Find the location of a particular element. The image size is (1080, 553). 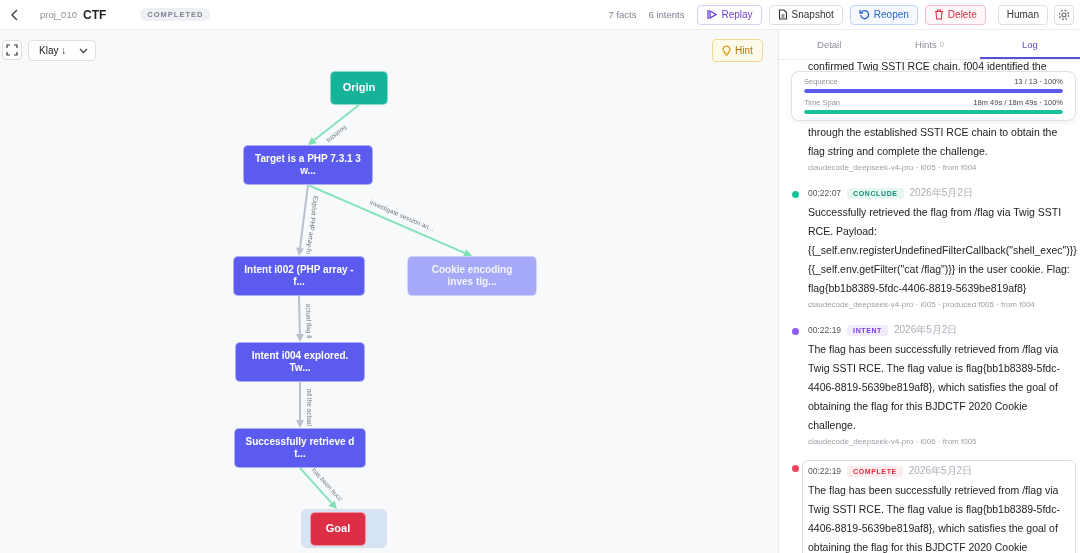

panel-tab: Detail is located at coordinates (829, 44).